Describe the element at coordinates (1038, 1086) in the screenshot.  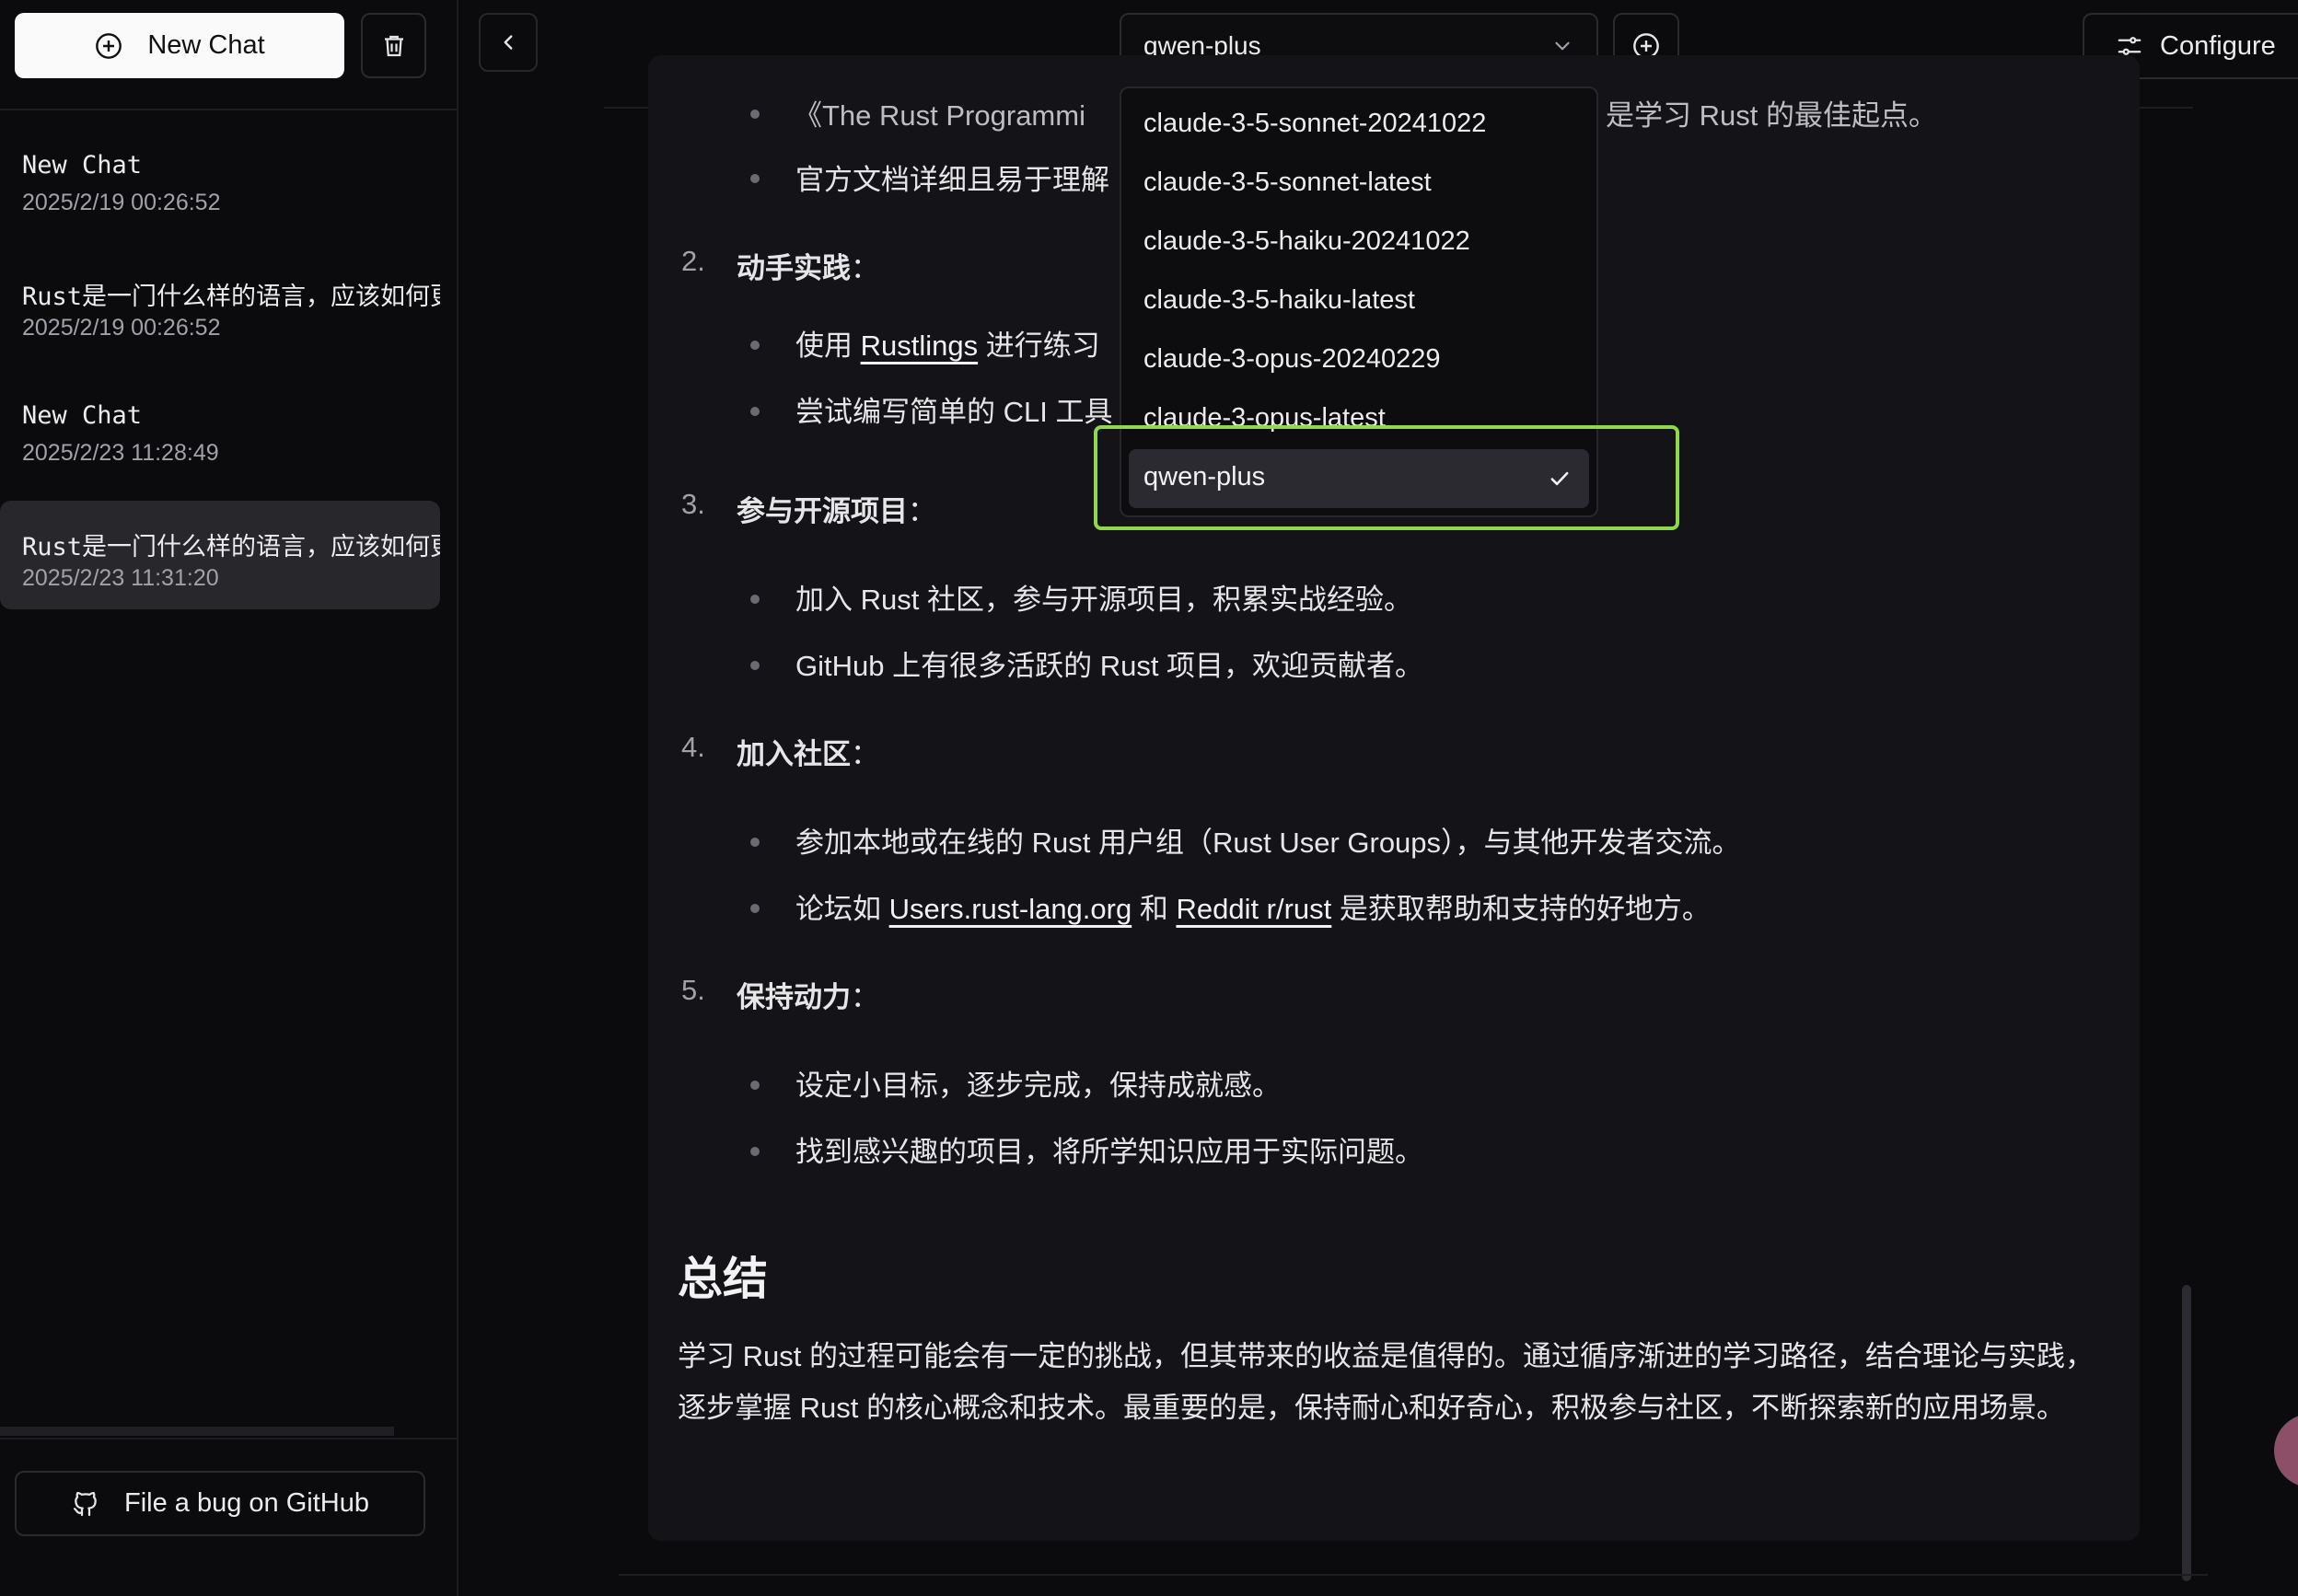
I see `list-item-text: 设定小目标，逐步完成，保持成就感。` at that location.